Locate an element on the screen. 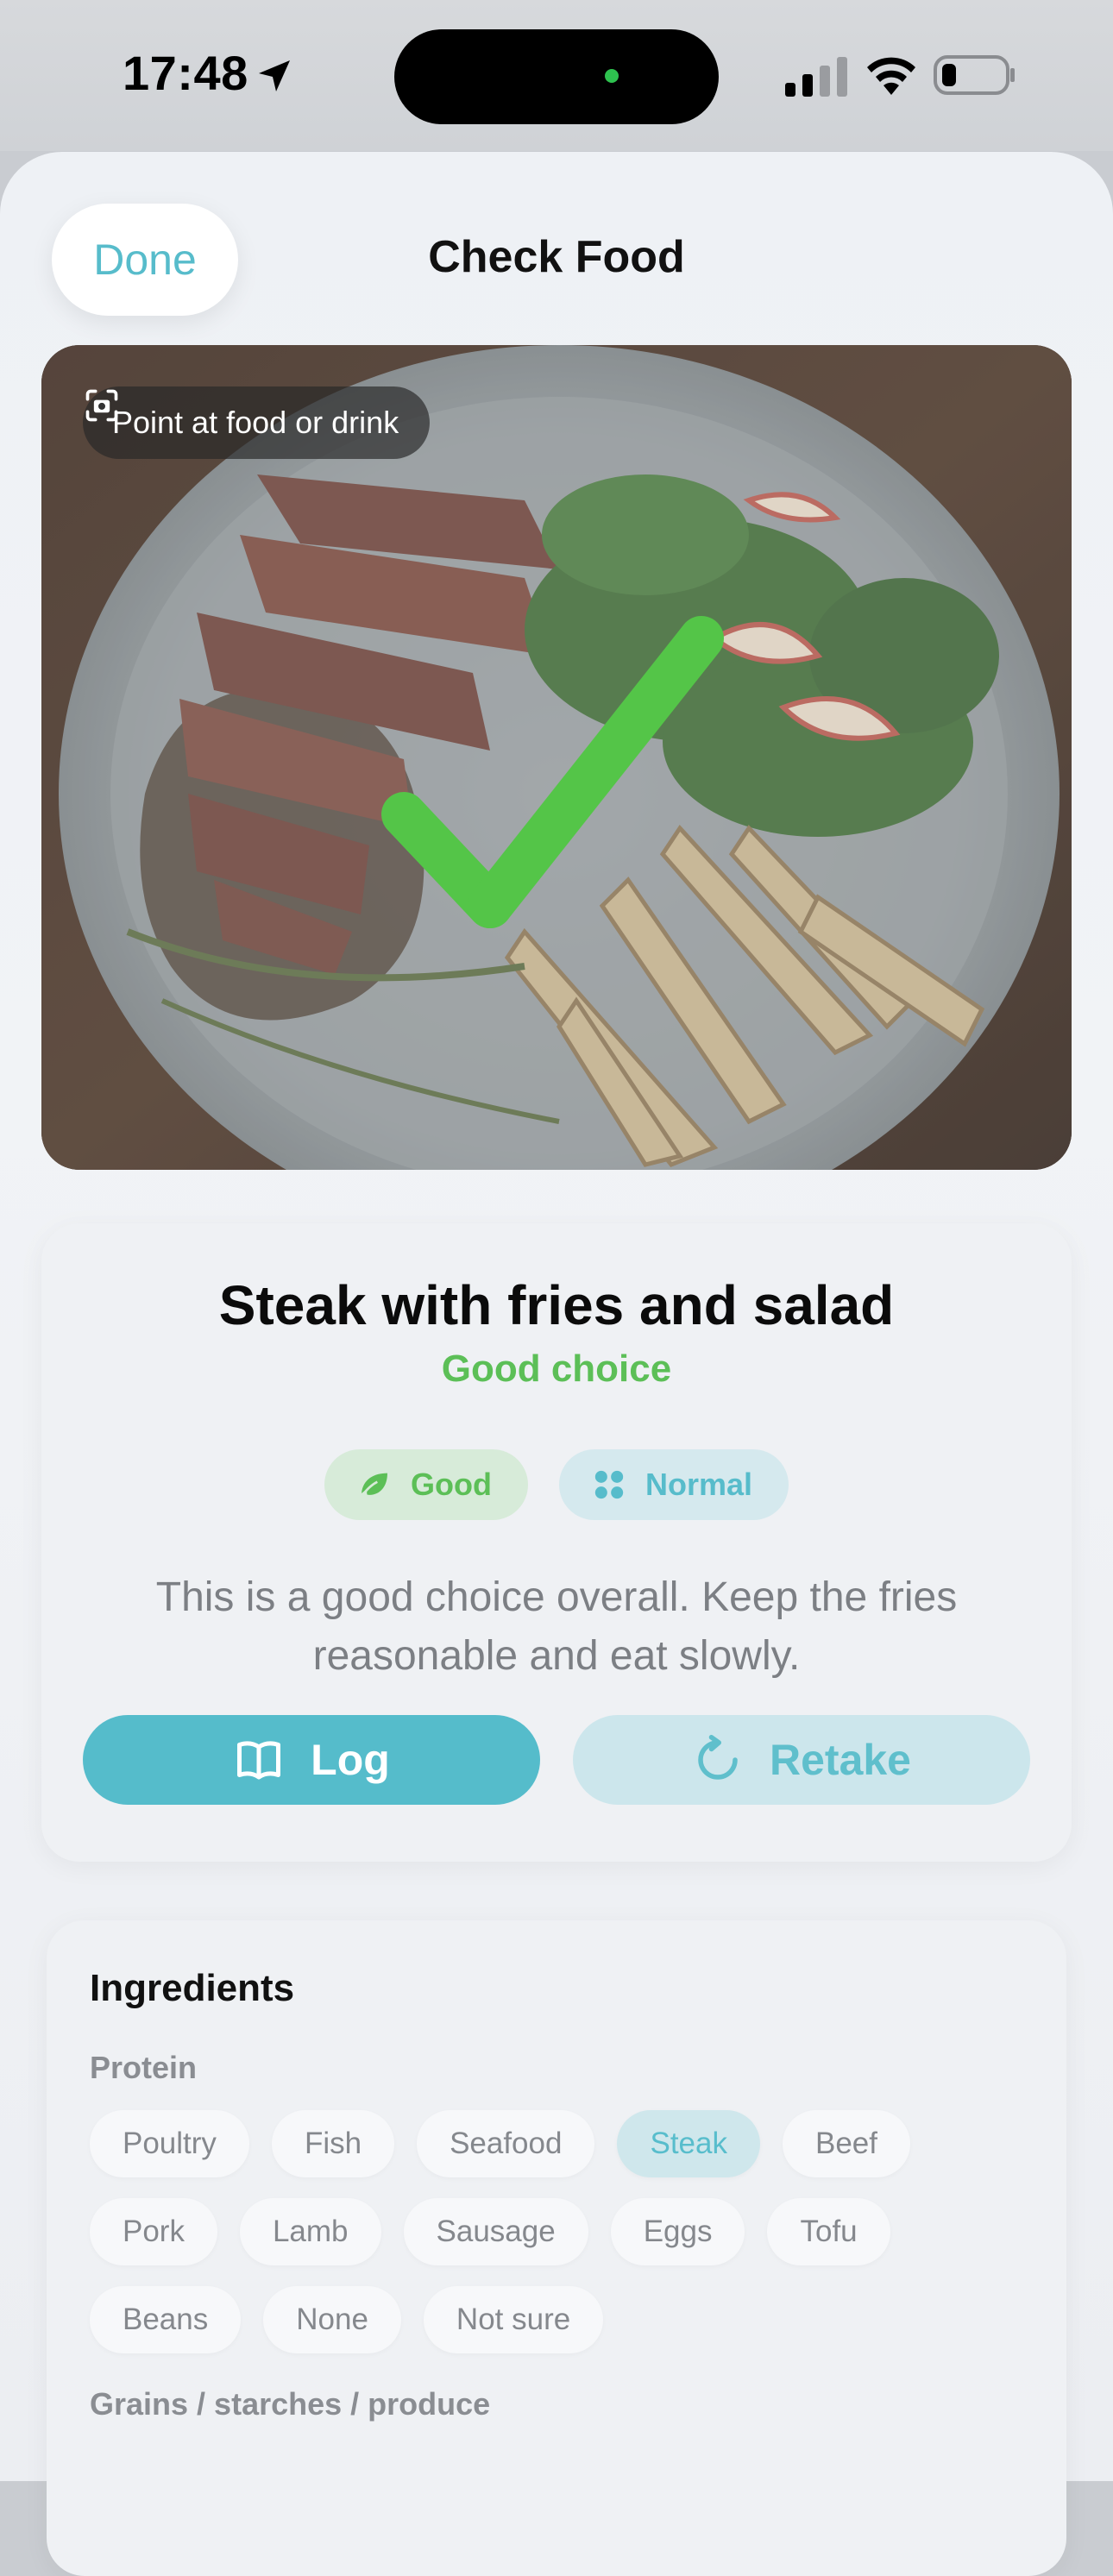 Image resolution: width=1113 pixels, height=2576 pixels. ingredients-title: Ingredients is located at coordinates (192, 1988).